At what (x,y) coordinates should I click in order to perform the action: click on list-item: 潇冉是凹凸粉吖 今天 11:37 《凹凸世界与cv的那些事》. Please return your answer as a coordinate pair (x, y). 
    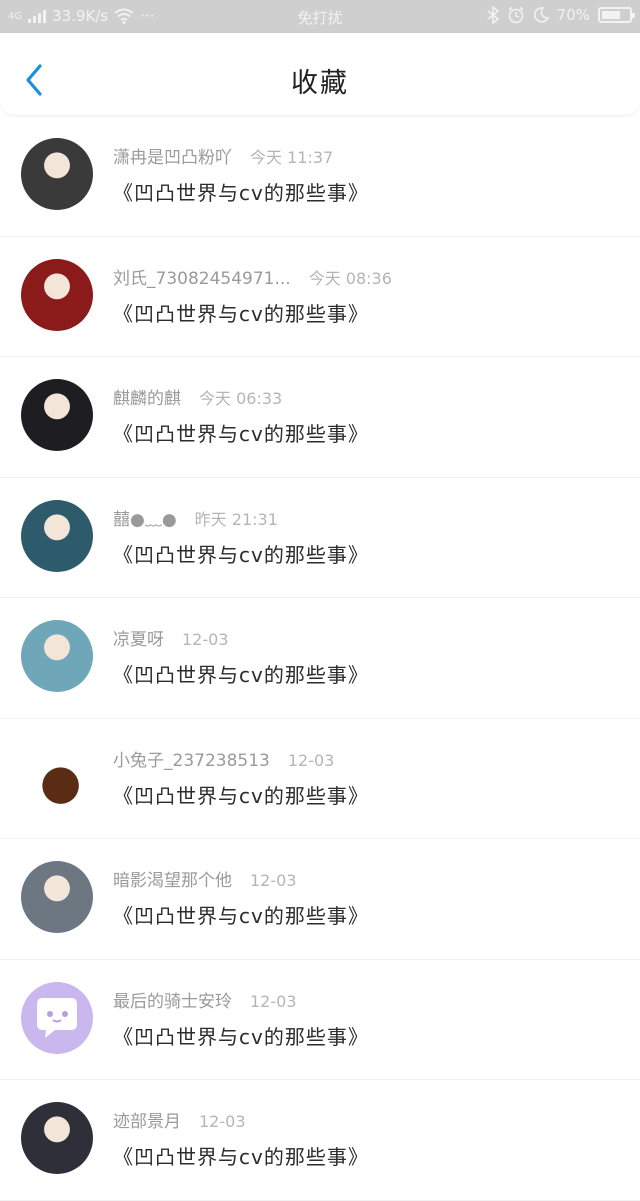
    Looking at the image, I should click on (320, 176).